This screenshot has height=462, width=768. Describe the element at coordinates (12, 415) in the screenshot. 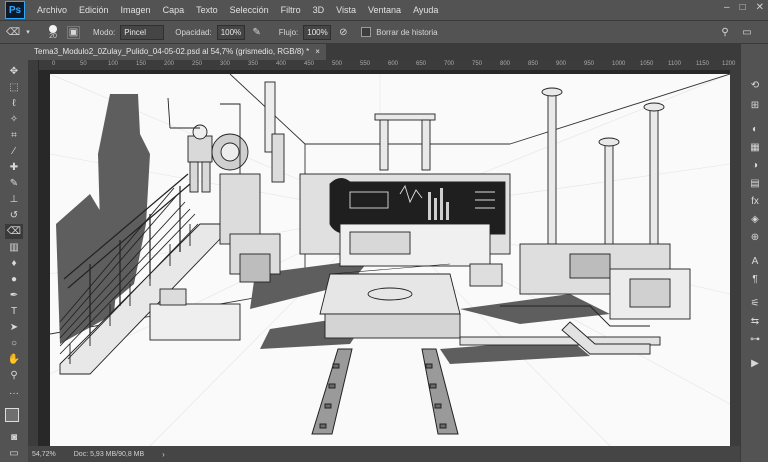

I see `foreground-color-swatch` at that location.